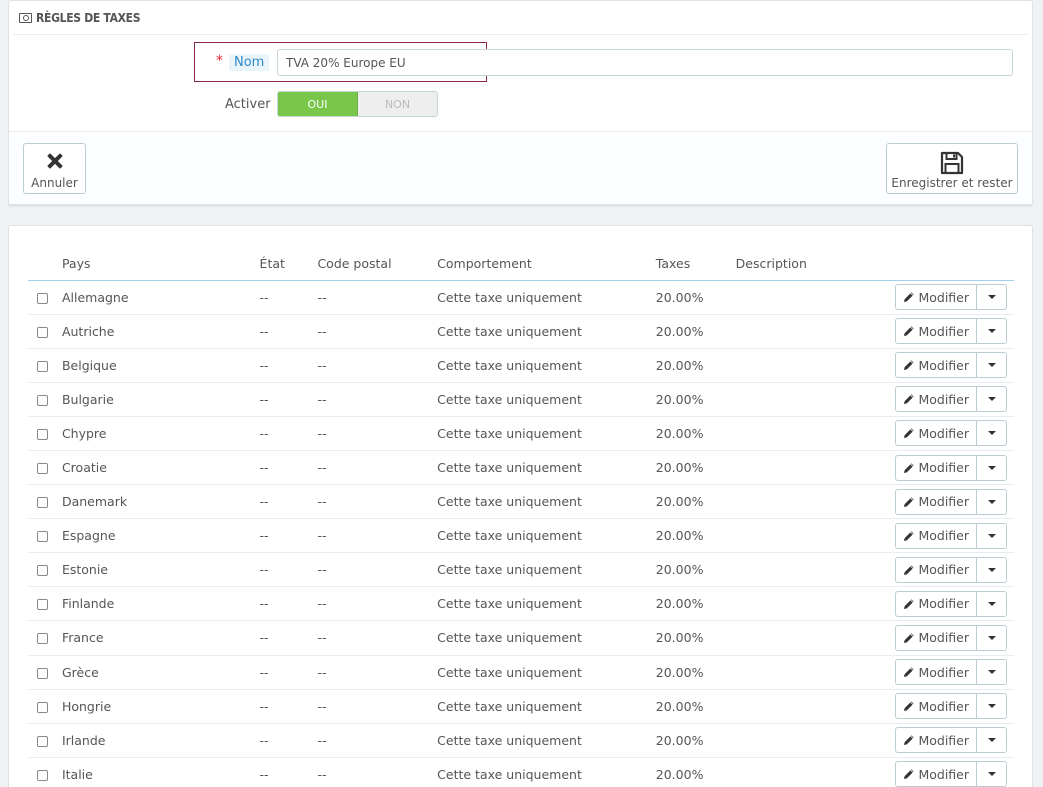 The height and width of the screenshot is (787, 1043). I want to click on panel-title: RÈGLES DE TAXES, so click(88, 18).